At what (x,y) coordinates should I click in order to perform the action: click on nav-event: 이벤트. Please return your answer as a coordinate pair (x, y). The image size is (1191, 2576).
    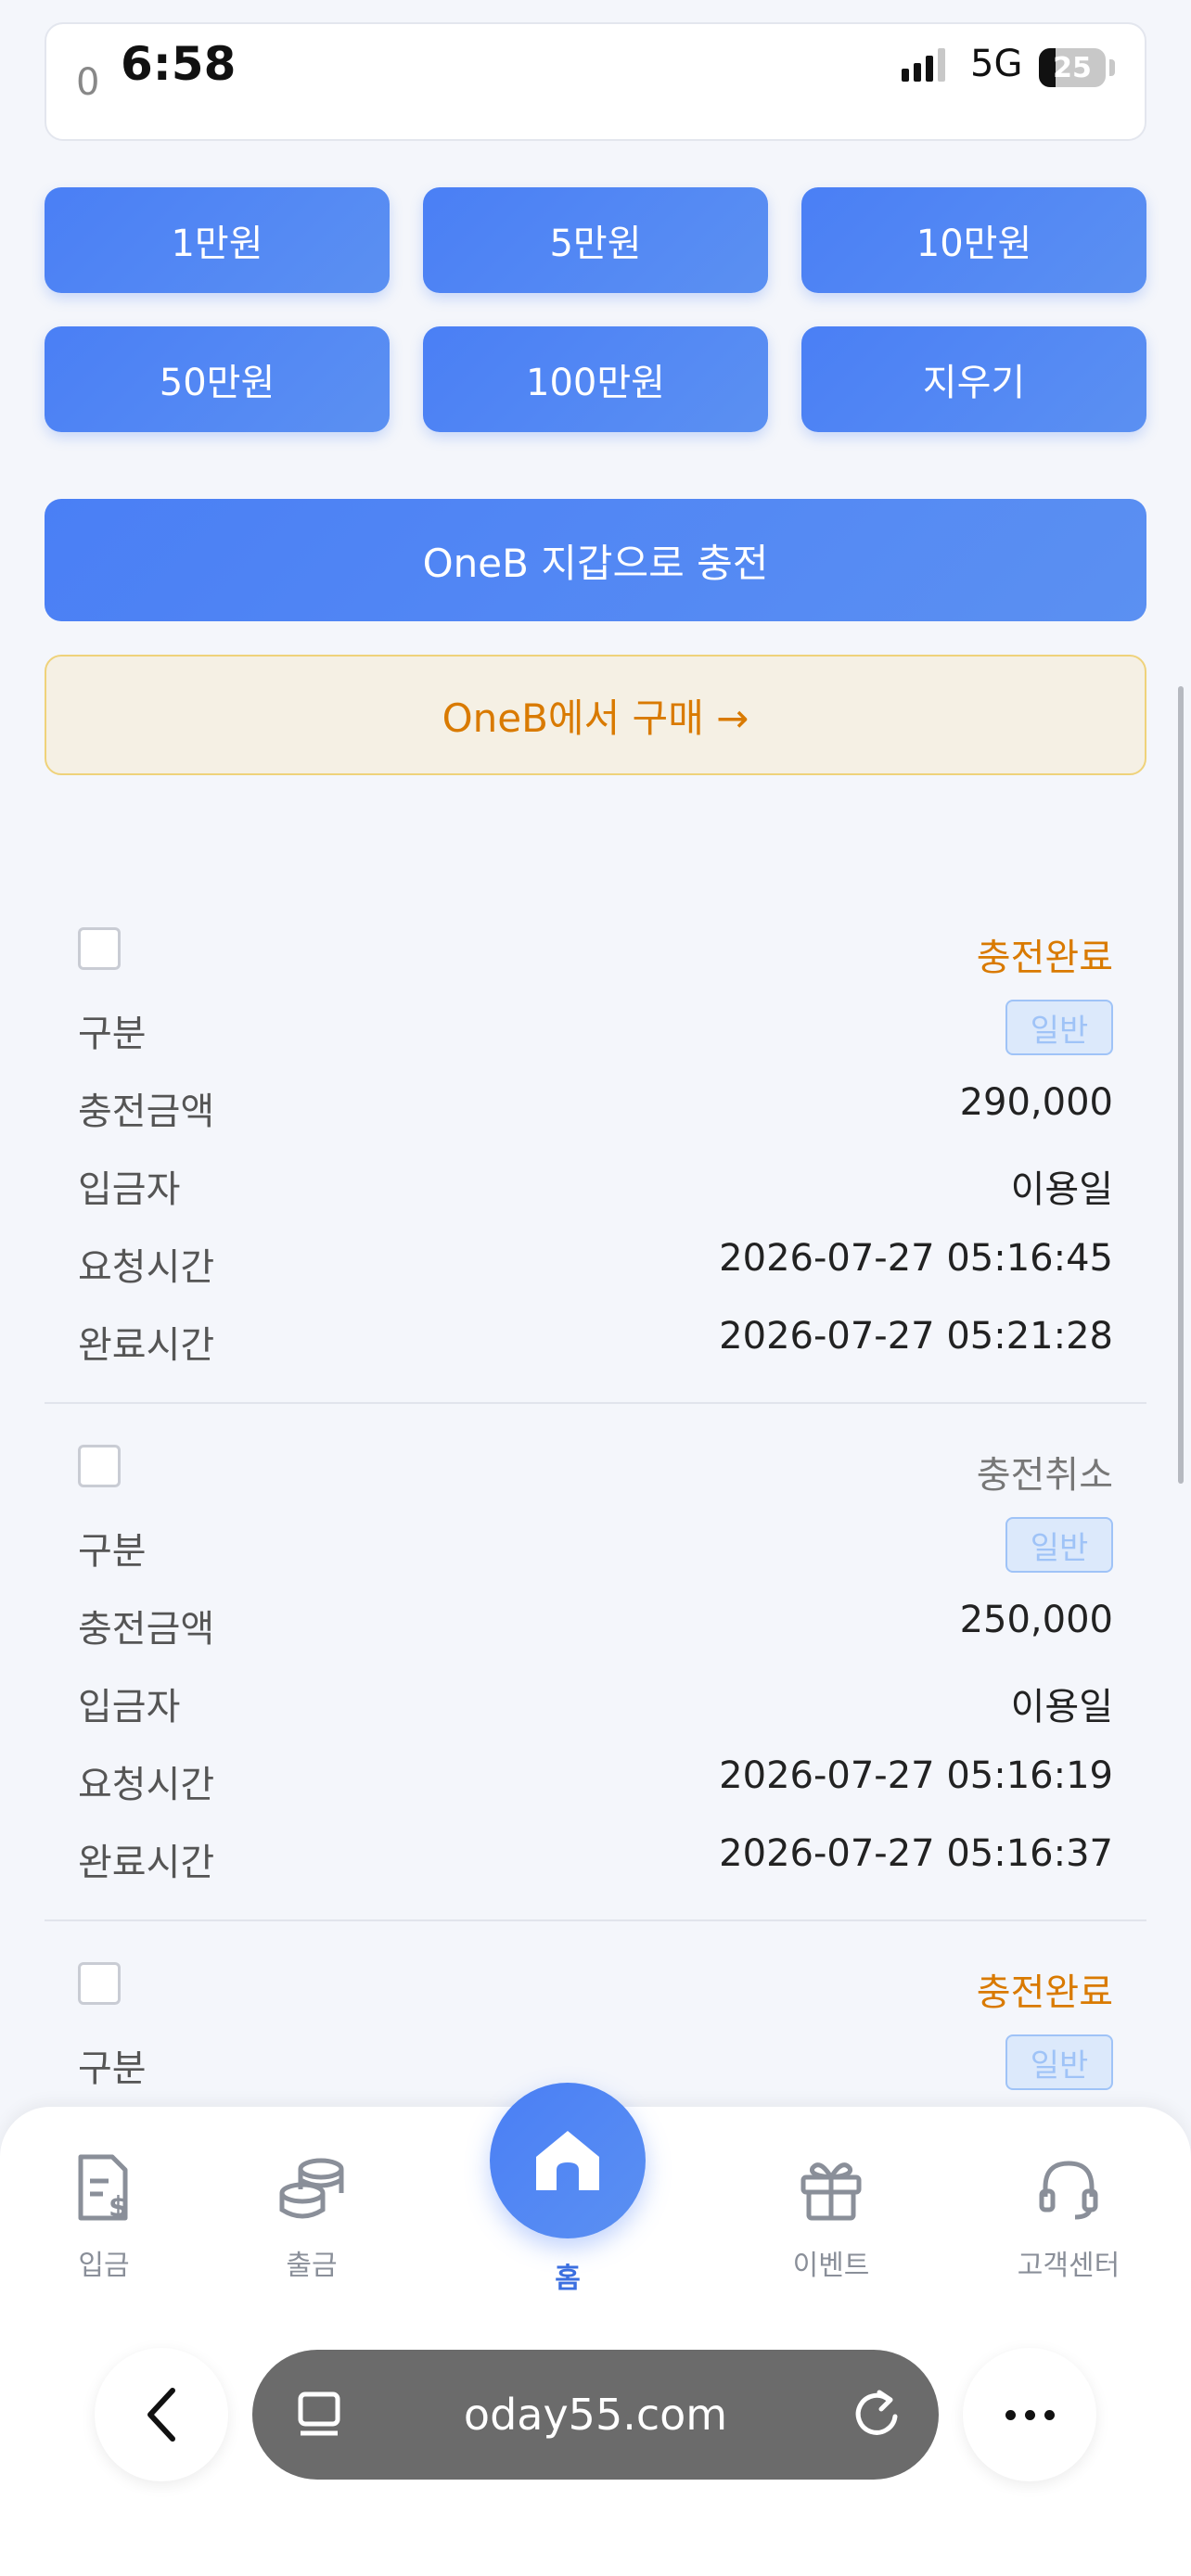
    Looking at the image, I should click on (831, 2217).